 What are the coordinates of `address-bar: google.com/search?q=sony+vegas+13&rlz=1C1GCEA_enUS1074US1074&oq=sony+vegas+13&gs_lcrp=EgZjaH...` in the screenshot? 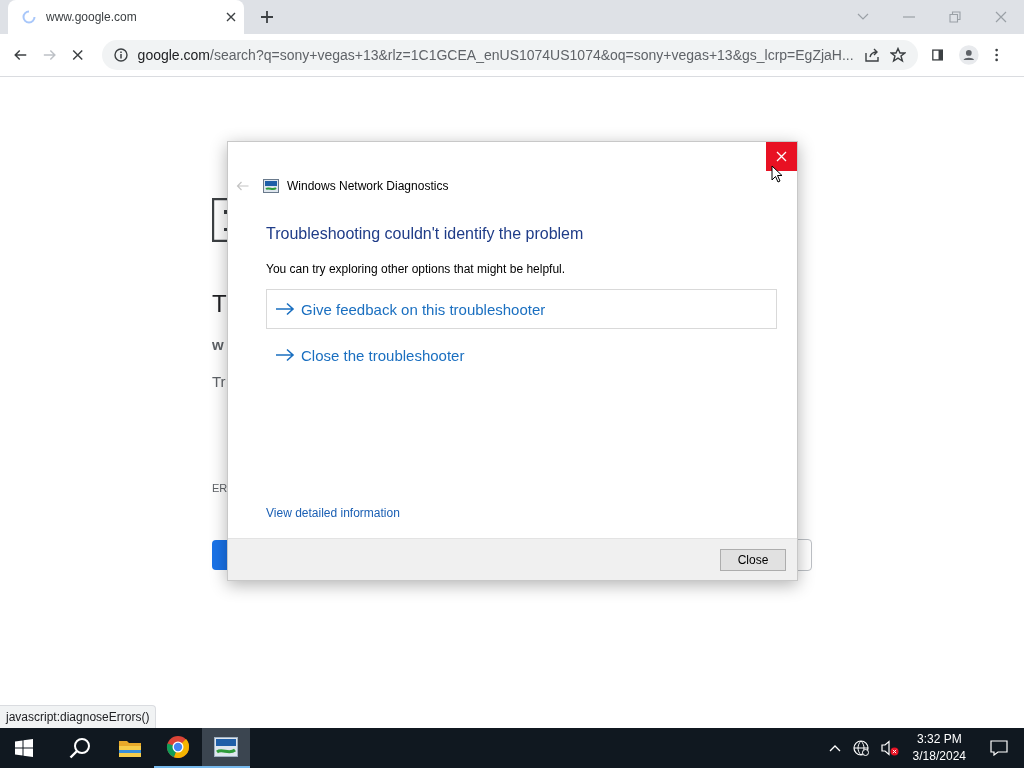 It's located at (509, 55).